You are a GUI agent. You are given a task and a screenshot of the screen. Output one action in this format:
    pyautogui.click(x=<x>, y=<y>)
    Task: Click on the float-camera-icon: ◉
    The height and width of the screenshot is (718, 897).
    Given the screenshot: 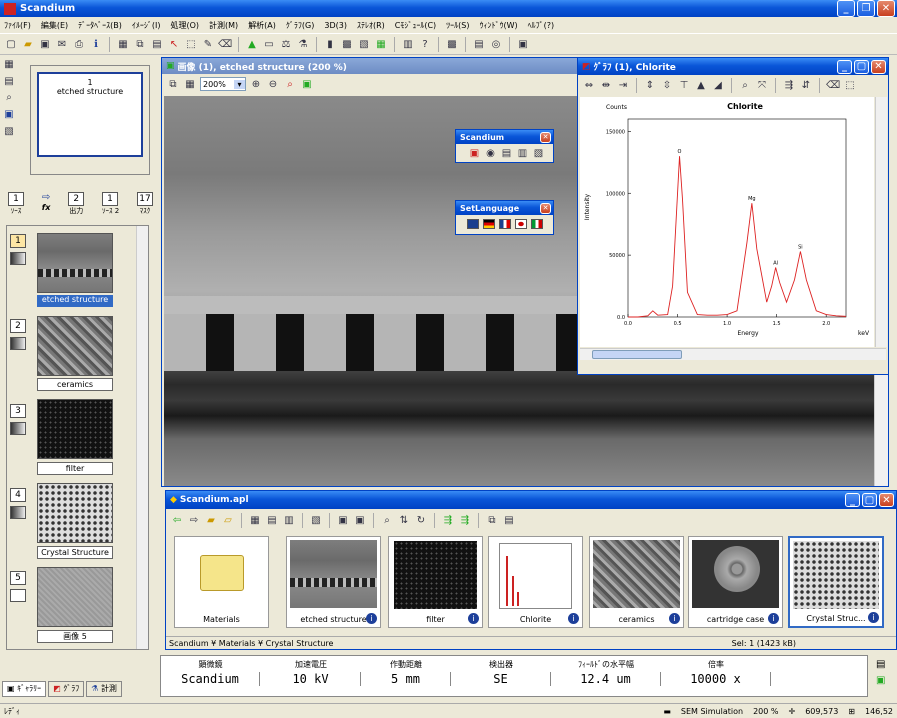 What is the action you would take?
    pyautogui.click(x=491, y=153)
    